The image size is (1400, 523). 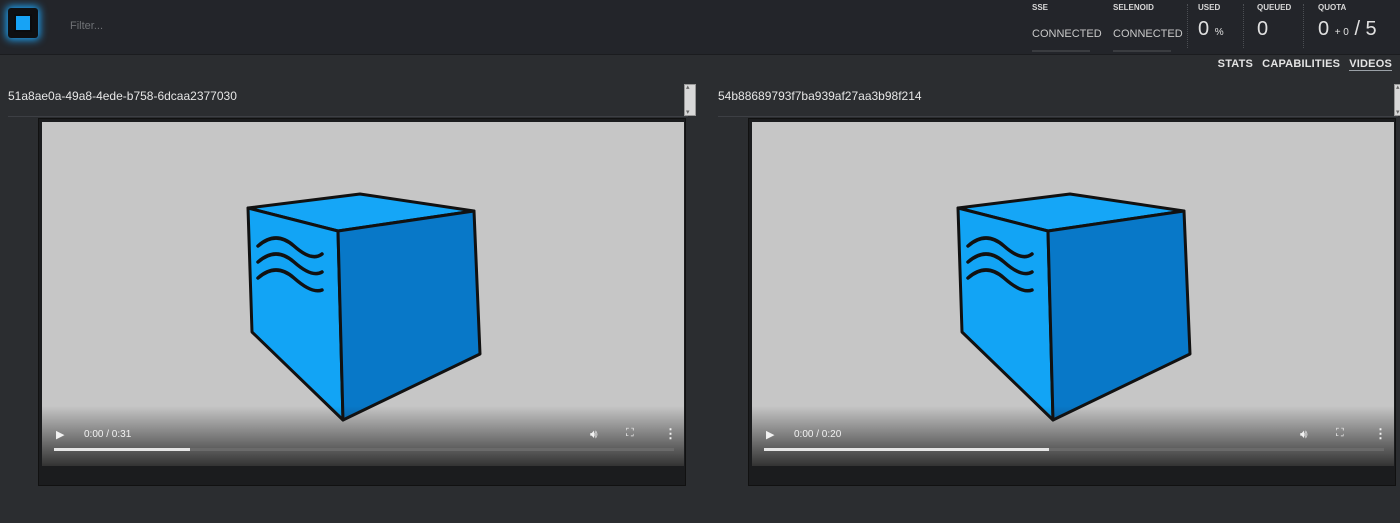 I want to click on tab-capabilities: CAPABILITIES, so click(x=1301, y=64).